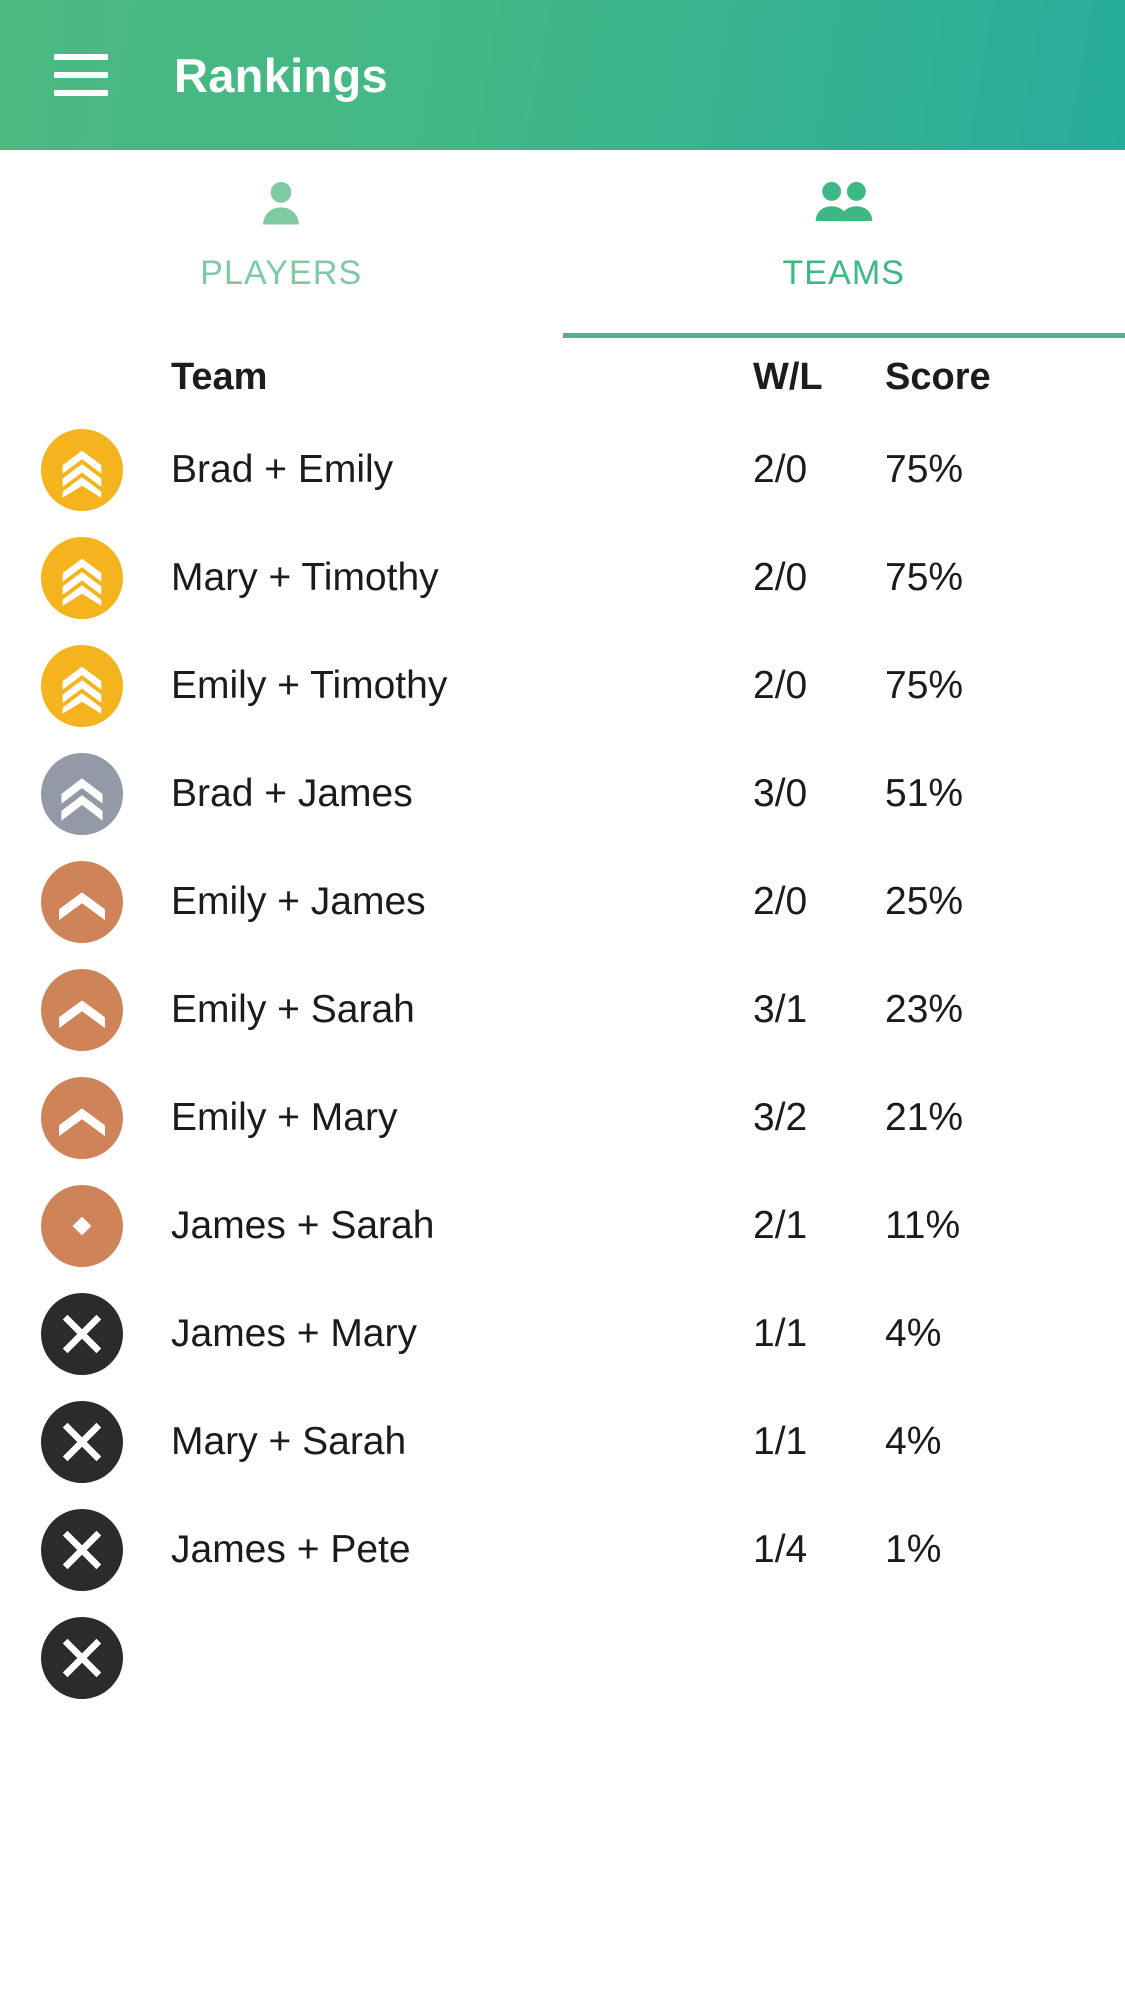 The width and height of the screenshot is (1125, 2000). I want to click on cell-team-name: Emily + Mary, so click(284, 1117).